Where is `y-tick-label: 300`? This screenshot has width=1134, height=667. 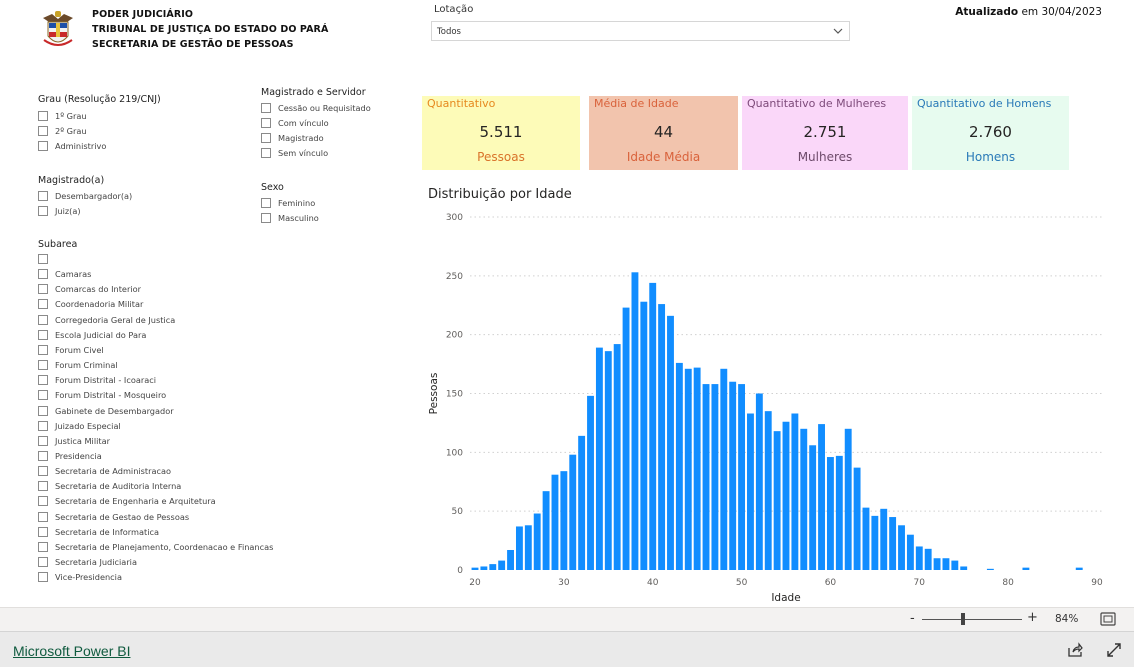
y-tick-label: 300 is located at coordinates (454, 218).